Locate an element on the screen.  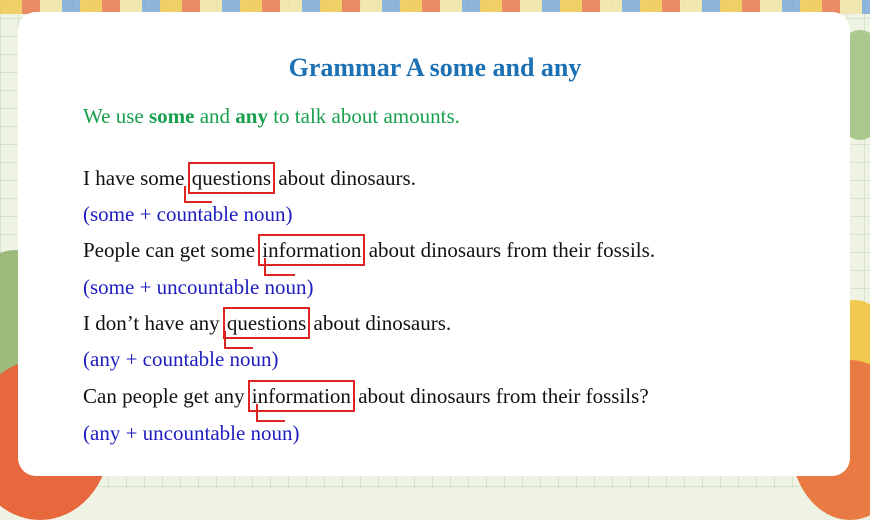
intro-some: some is located at coordinates (171, 116).